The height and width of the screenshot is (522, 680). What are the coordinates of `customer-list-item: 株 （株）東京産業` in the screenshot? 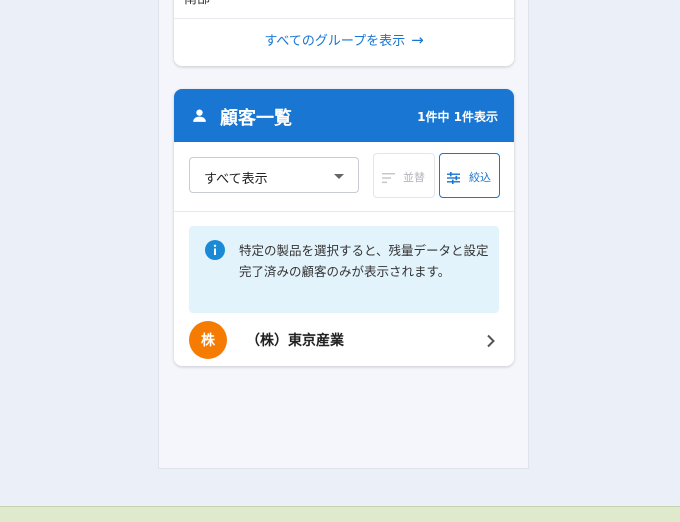 It's located at (344, 342).